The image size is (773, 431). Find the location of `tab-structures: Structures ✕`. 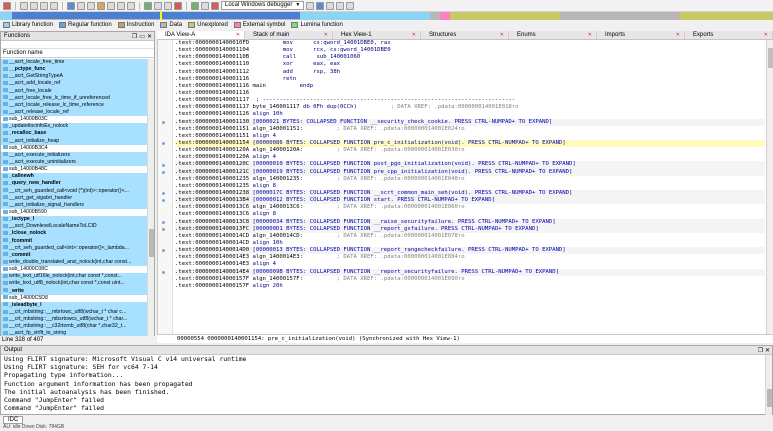

tab-structures: Structures ✕ is located at coordinates (465, 35).